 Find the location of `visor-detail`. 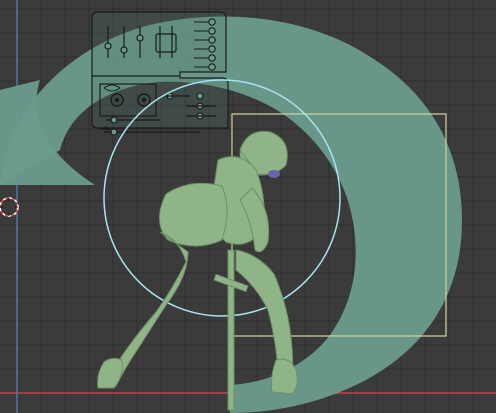

visor-detail is located at coordinates (274, 174).